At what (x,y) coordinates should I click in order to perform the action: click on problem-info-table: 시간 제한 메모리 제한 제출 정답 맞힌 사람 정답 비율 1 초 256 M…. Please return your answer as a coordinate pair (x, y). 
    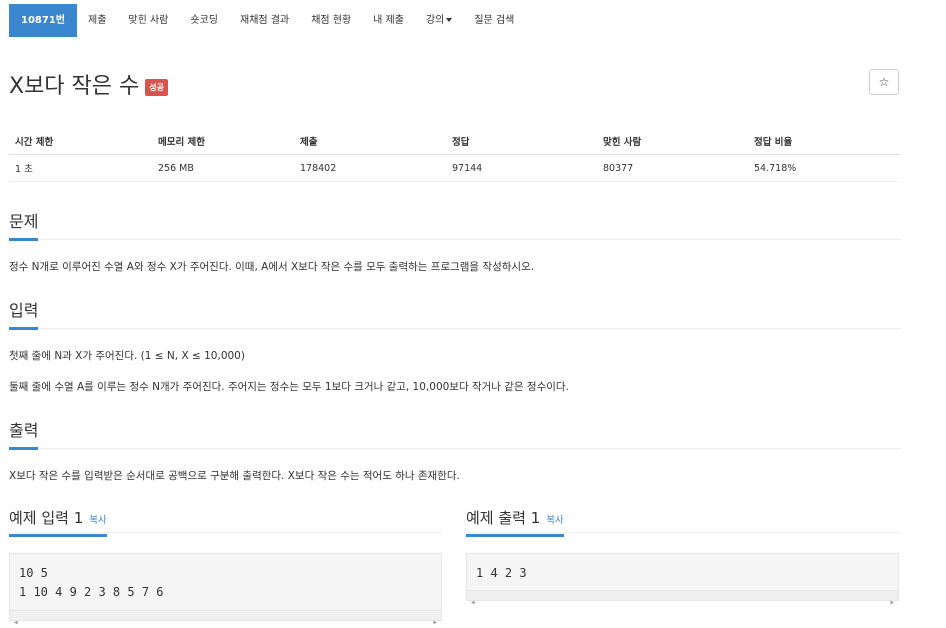
    Looking at the image, I should click on (454, 155).